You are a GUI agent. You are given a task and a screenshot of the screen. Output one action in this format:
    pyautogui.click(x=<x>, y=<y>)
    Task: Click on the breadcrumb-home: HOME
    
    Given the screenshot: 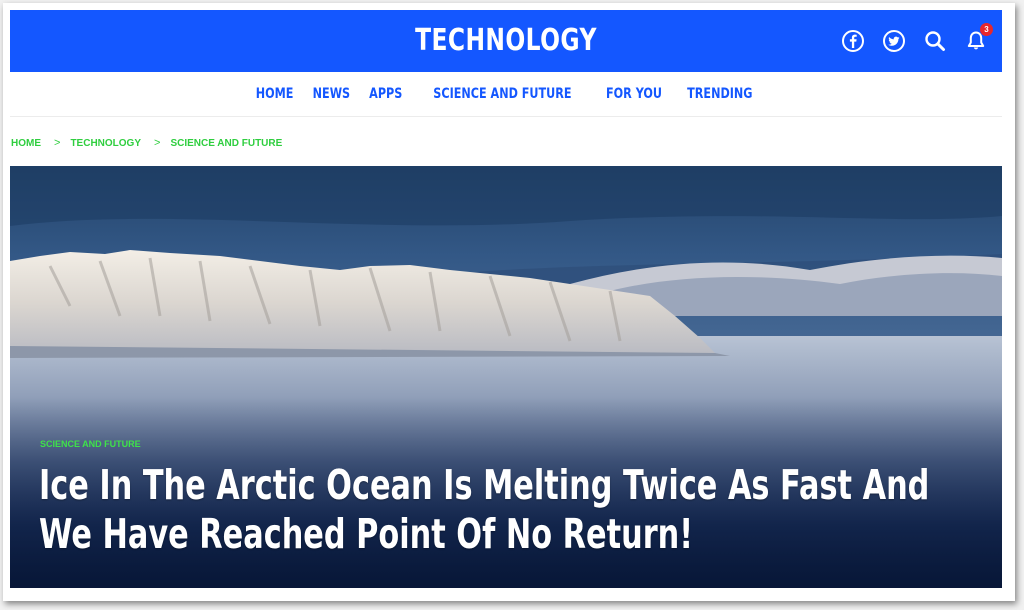 What is the action you would take?
    pyautogui.click(x=26, y=143)
    